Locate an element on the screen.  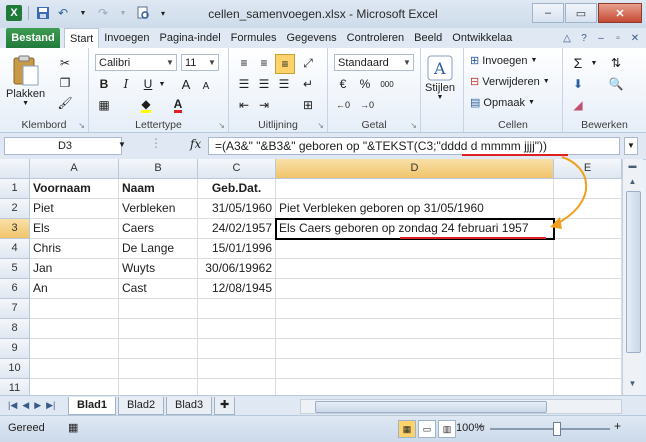
increase-decimal-icon: ←0 is located at coordinates (343, 105).